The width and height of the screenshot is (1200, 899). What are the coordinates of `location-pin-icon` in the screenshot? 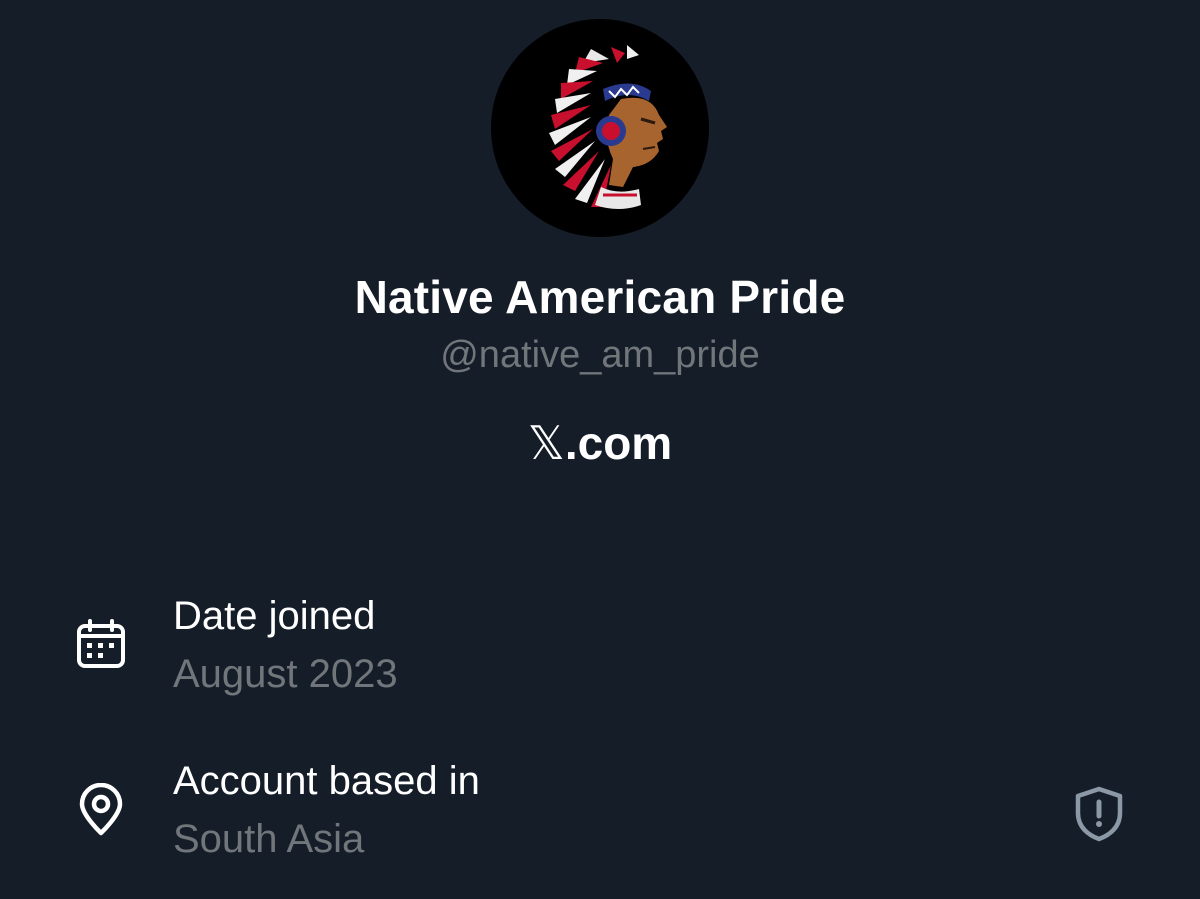 It's located at (101, 809).